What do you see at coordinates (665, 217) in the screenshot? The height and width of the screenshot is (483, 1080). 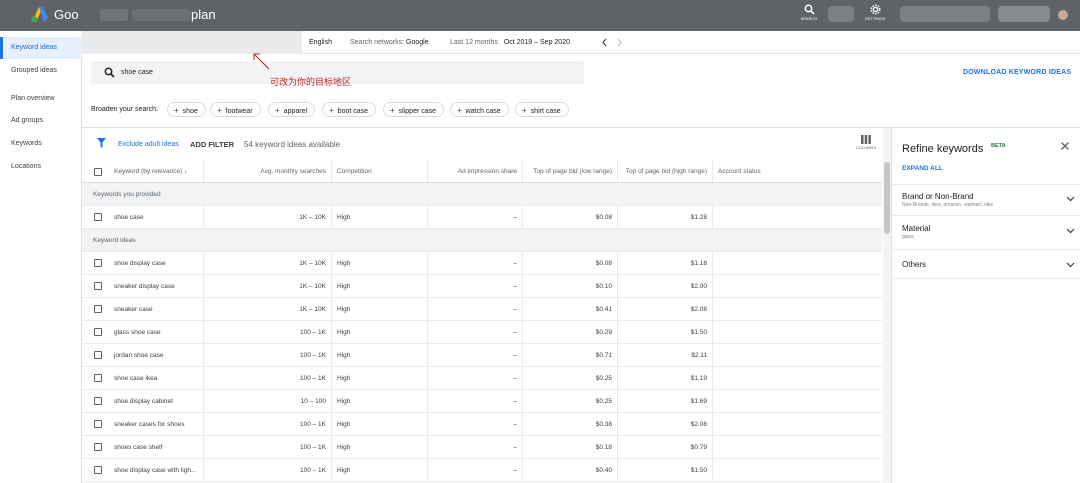 I see `bid-high-cell: $1.28` at bounding box center [665, 217].